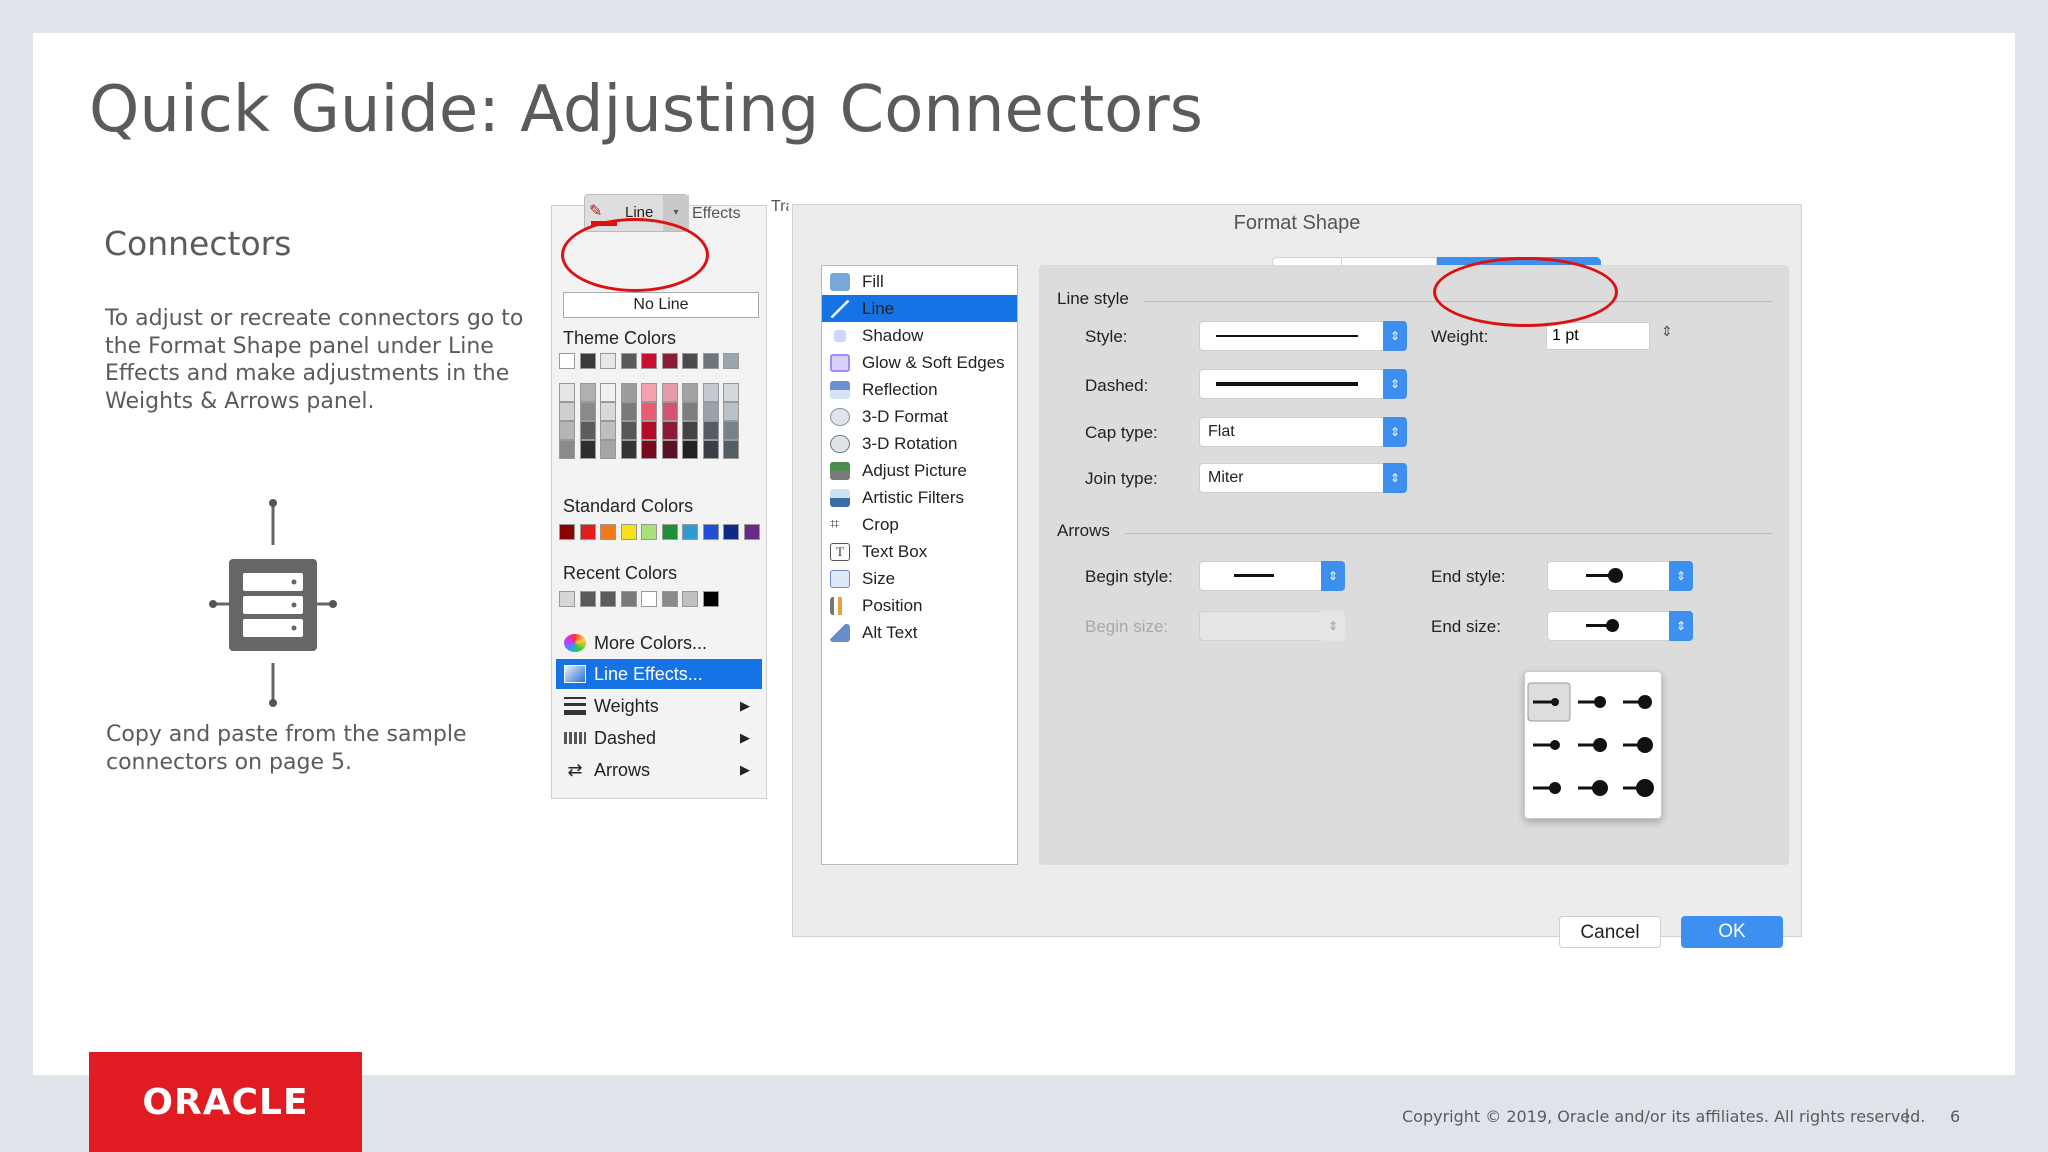  I want to click on category-shadow: Shadow, so click(919, 335).